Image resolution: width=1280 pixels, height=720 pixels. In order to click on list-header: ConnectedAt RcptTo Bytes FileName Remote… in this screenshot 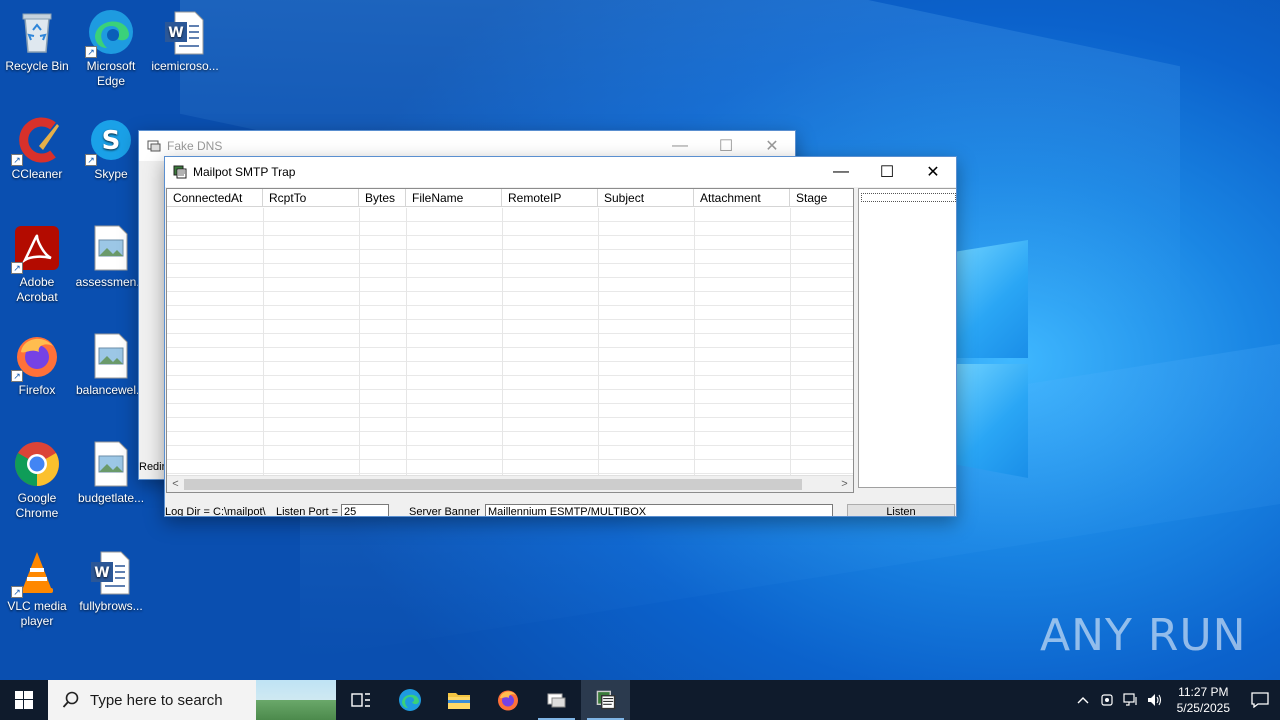, I will do `click(510, 198)`.